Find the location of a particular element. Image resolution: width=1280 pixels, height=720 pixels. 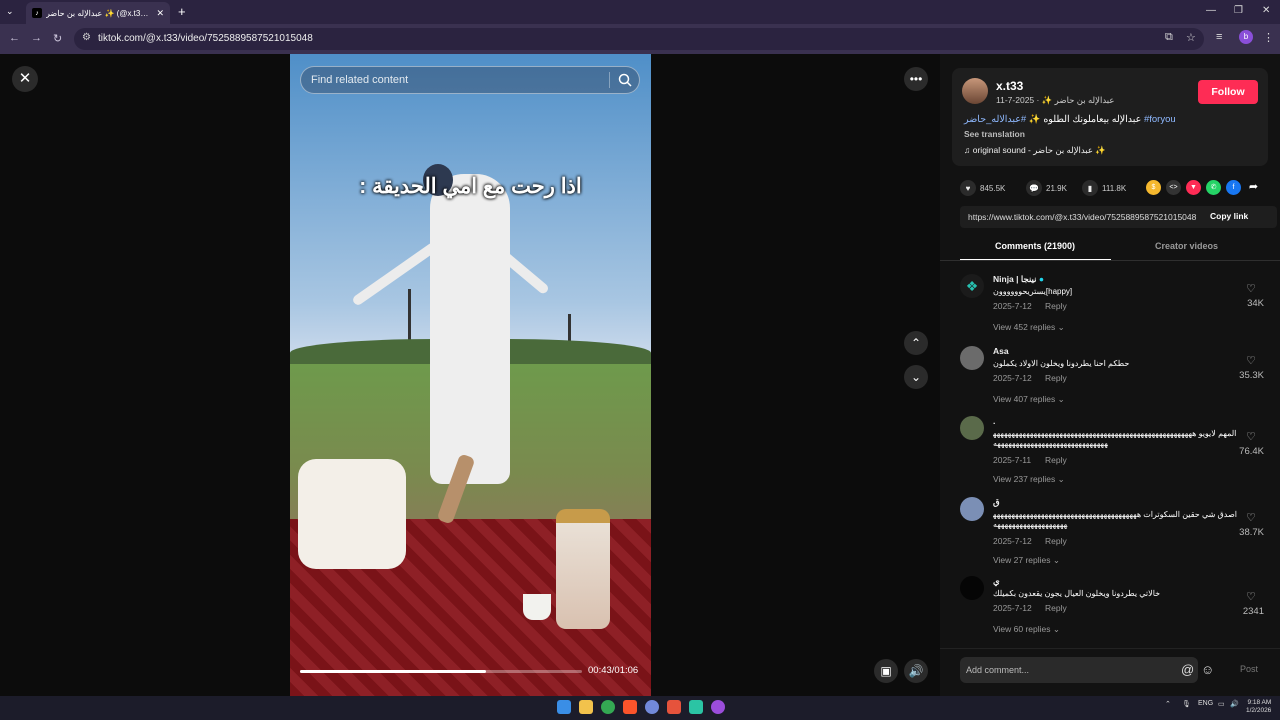

back-icon: ← is located at coordinates (14, 38).